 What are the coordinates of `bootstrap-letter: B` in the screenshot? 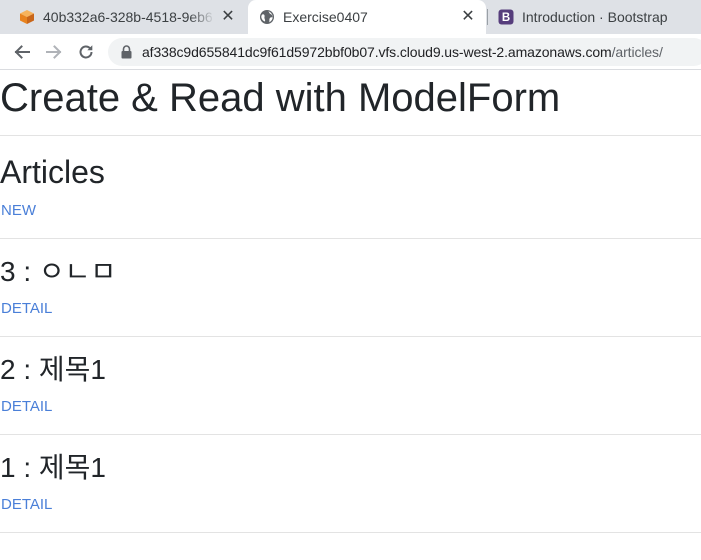 It's located at (506, 18).